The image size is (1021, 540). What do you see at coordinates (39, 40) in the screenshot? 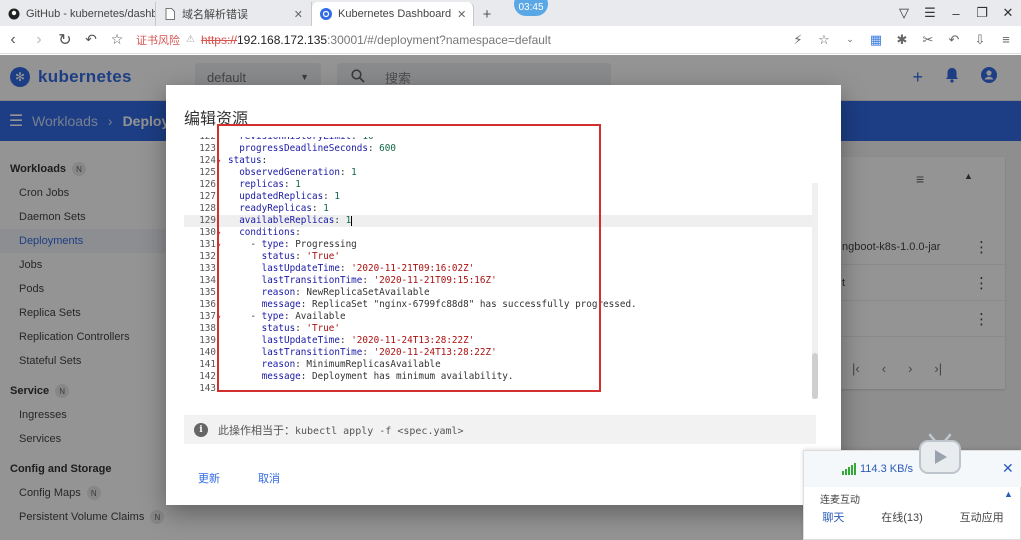
I see `forward-icon: ›` at bounding box center [39, 40].